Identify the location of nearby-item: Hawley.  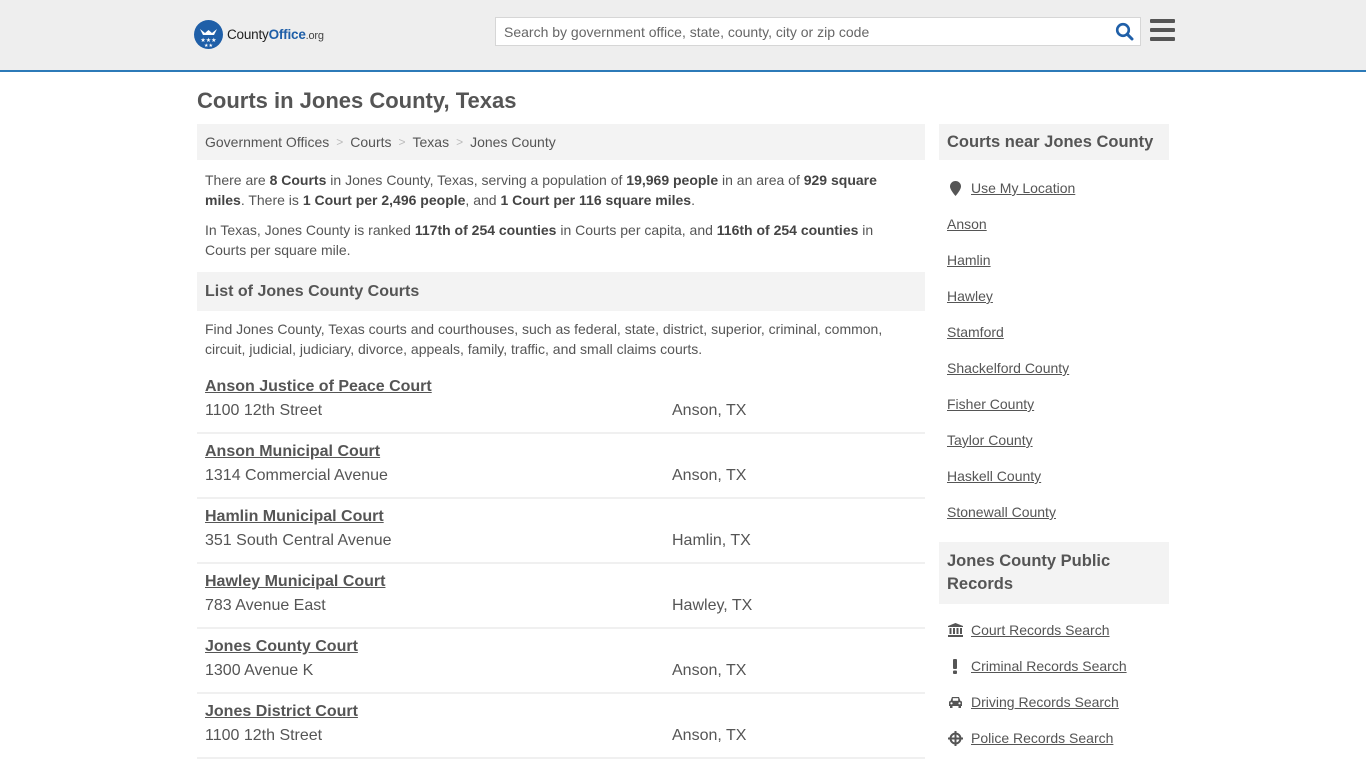
(1054, 296).